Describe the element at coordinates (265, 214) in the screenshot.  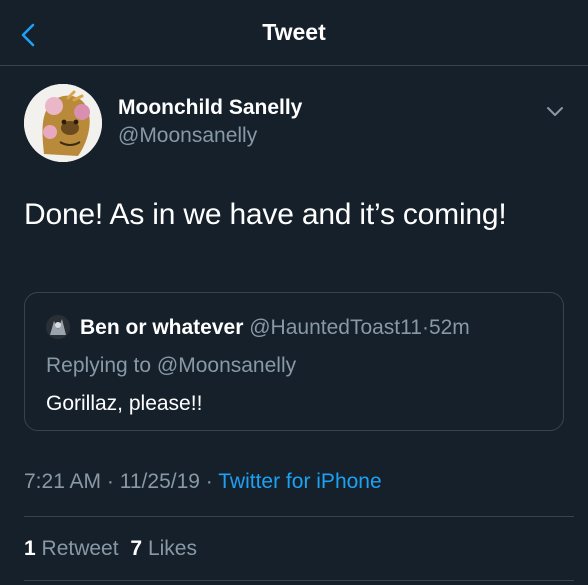
I see `tweet-text: Done! As in we have and it’s coming!` at that location.